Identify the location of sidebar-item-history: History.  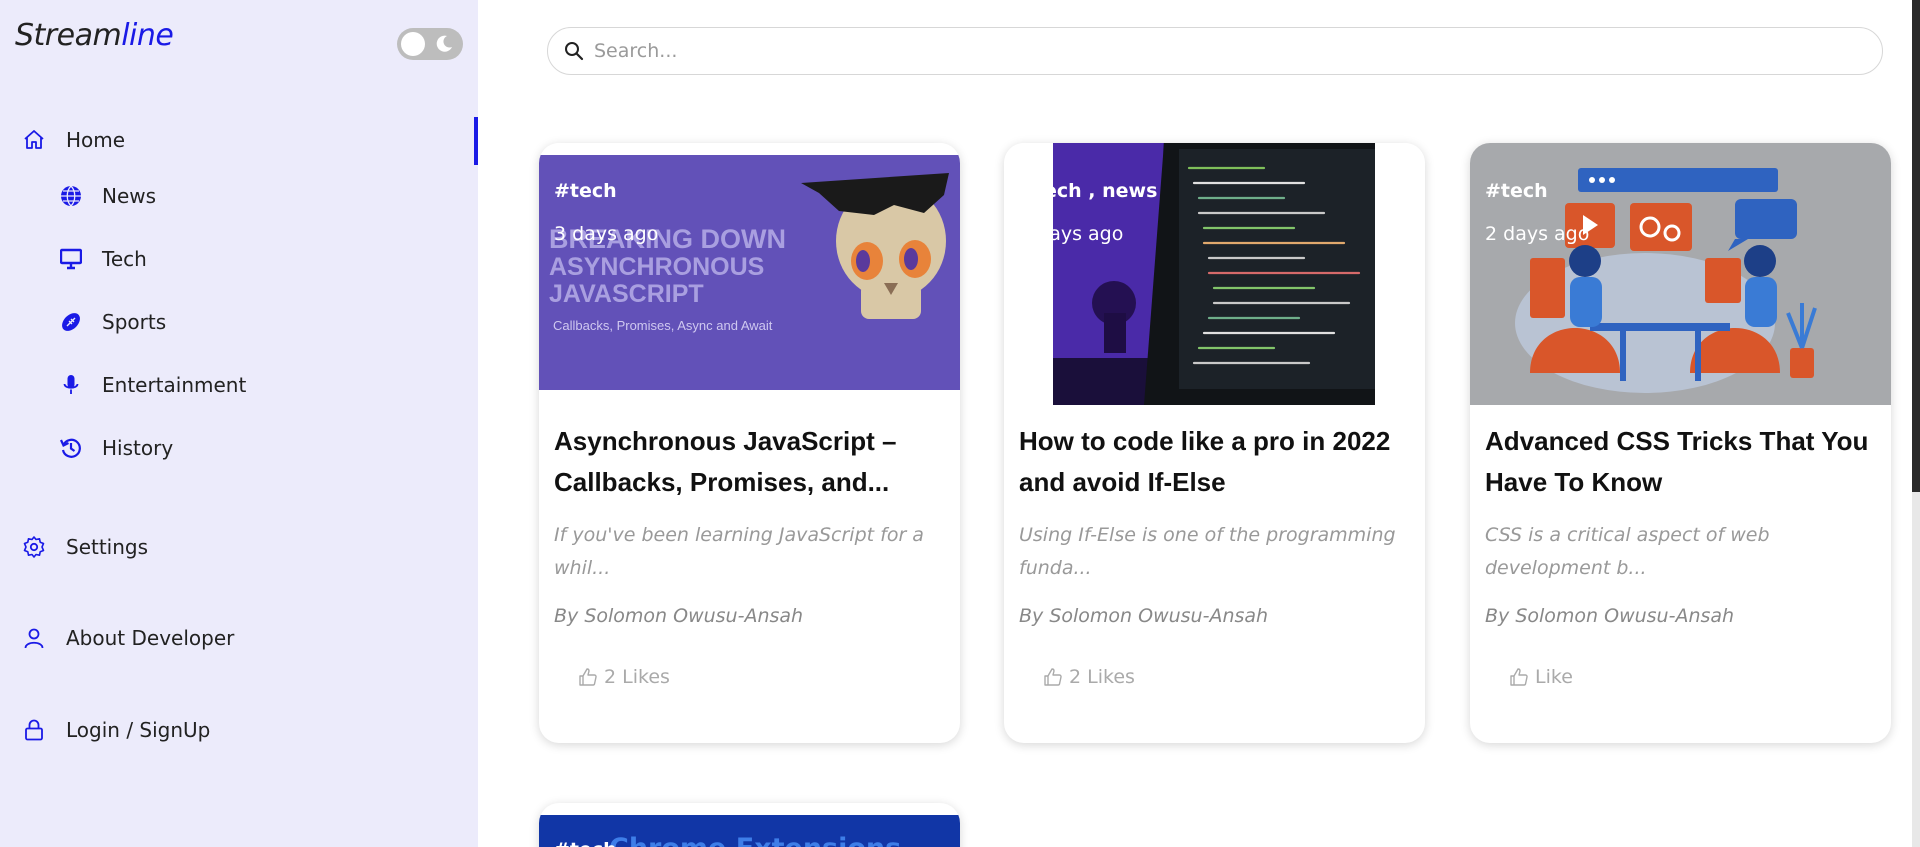
(116, 448).